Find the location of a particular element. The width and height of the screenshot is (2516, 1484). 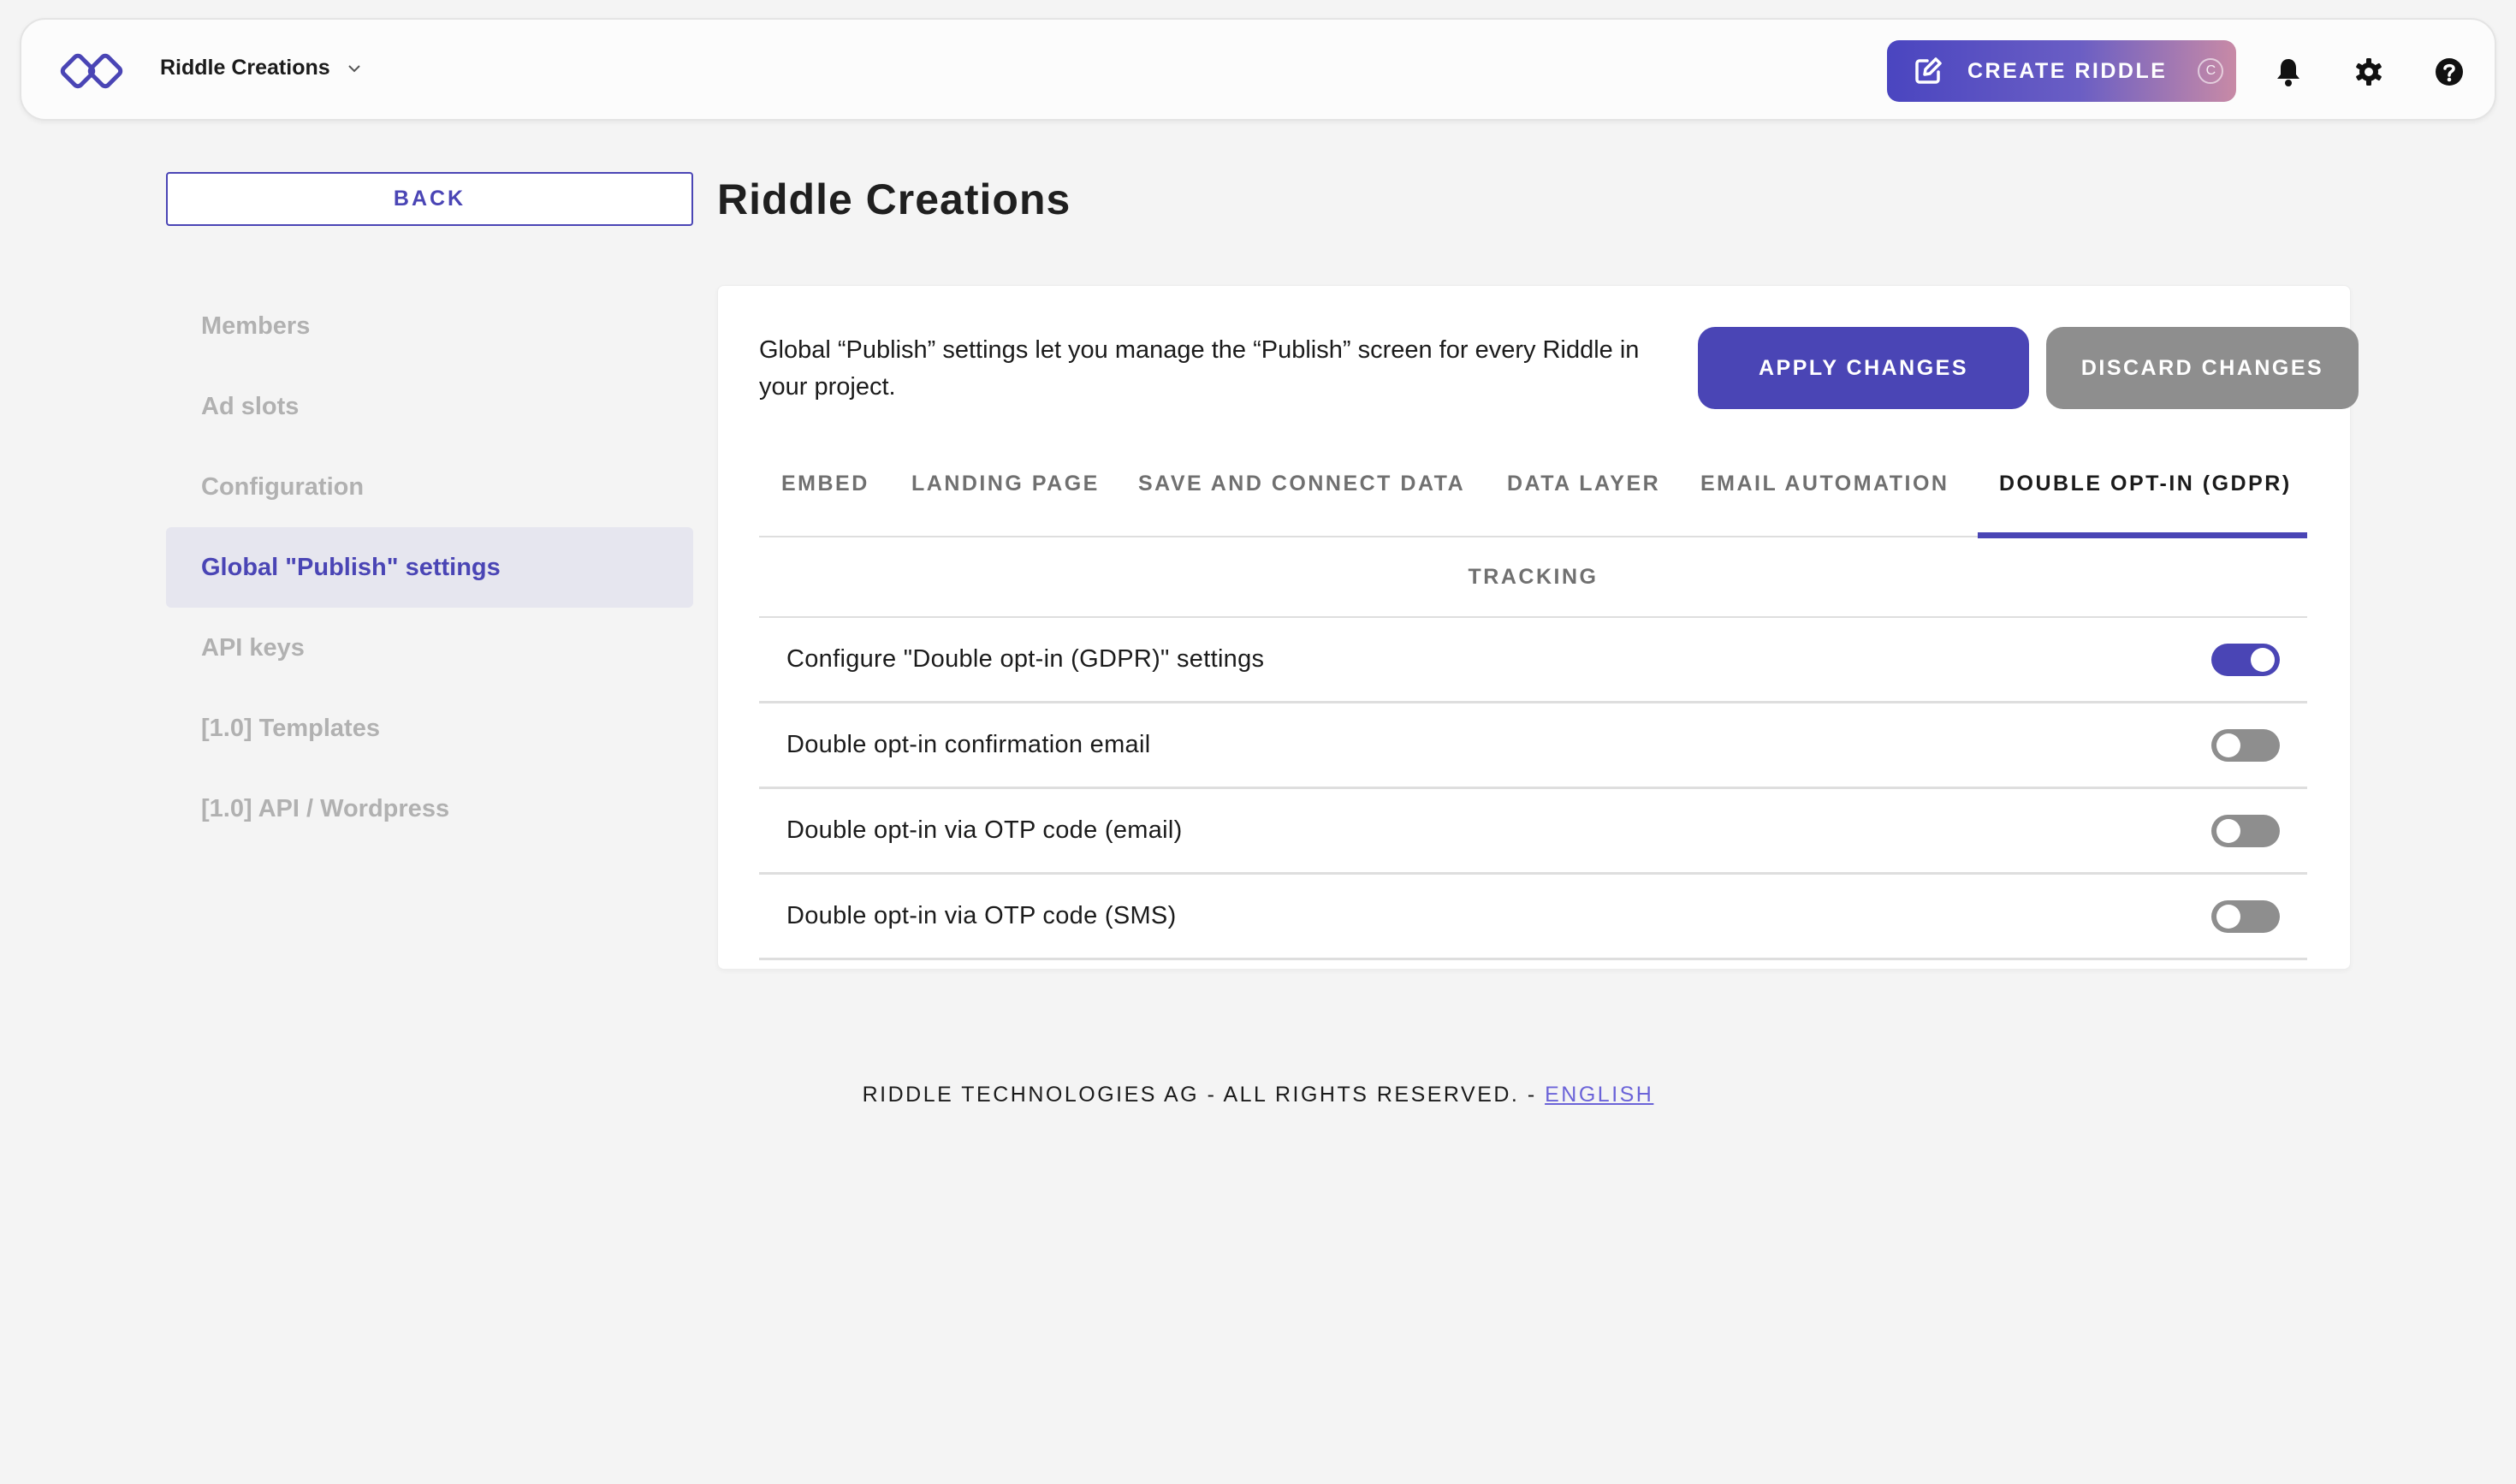

bell-icon is located at coordinates (2288, 72).